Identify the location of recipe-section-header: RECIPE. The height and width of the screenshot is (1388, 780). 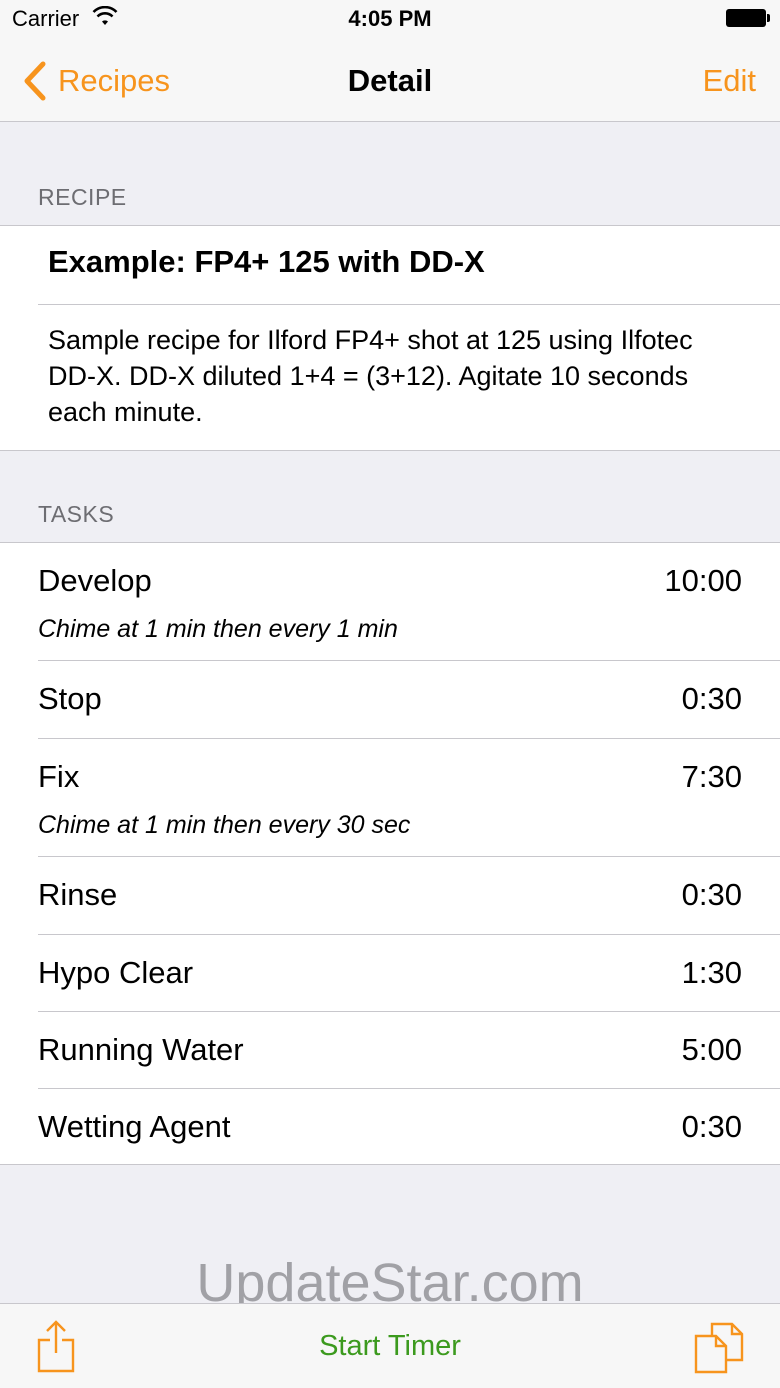
(82, 197).